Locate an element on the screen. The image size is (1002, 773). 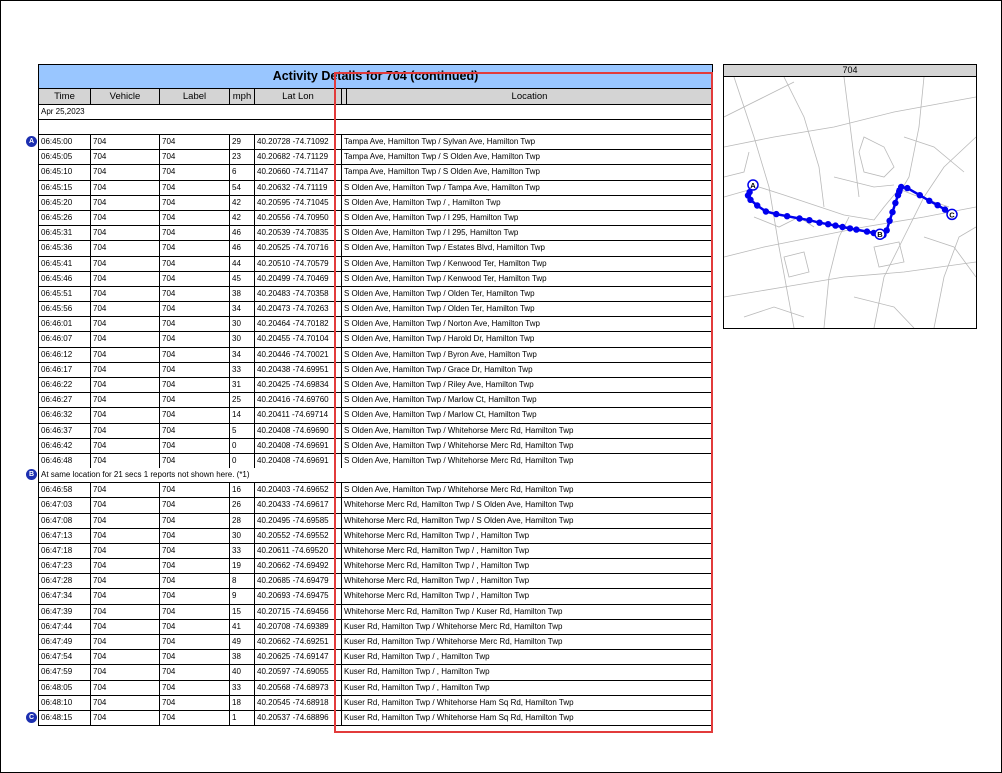
cell-time: 06:46:07 is located at coordinates (65, 339).